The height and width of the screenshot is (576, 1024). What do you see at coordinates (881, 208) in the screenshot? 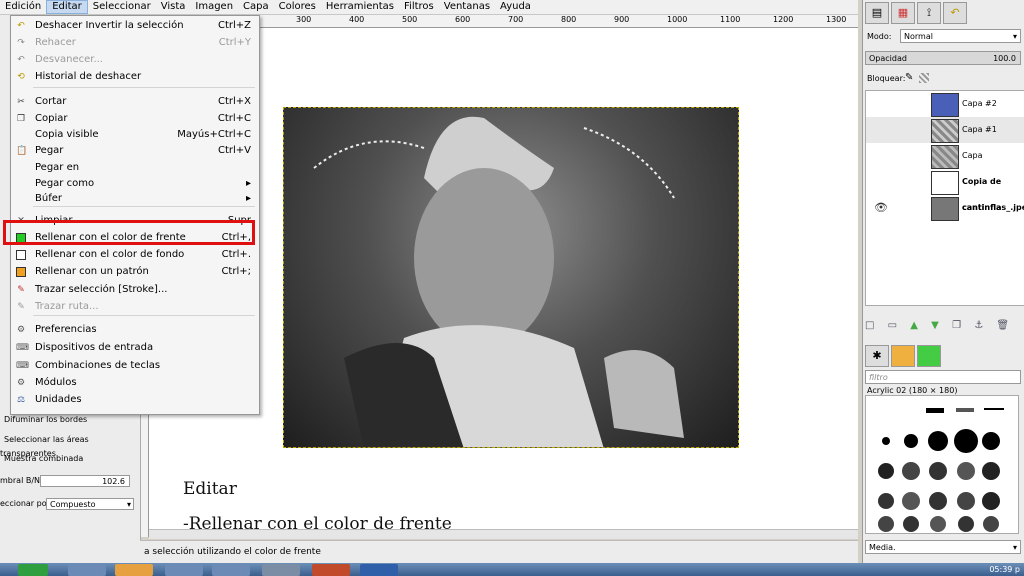
I see `eye-icon: 👁` at bounding box center [881, 208].